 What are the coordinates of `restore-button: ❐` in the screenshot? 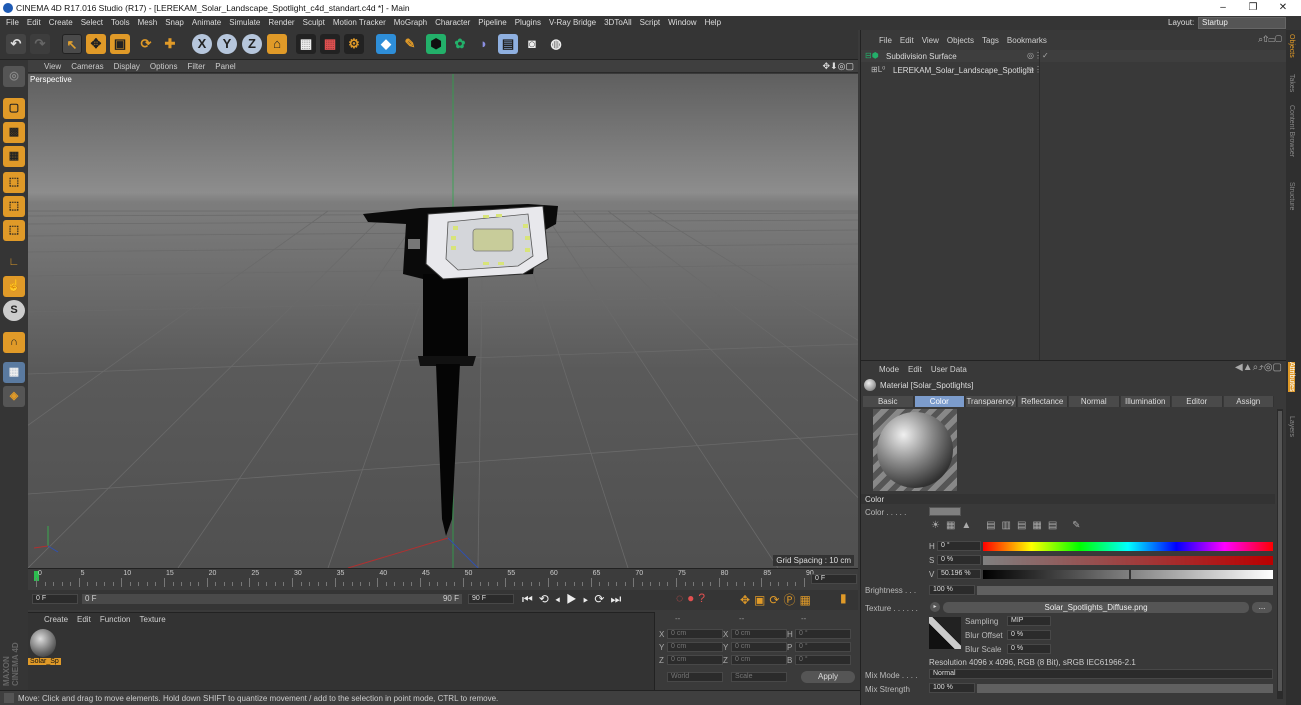 It's located at (1253, 8).